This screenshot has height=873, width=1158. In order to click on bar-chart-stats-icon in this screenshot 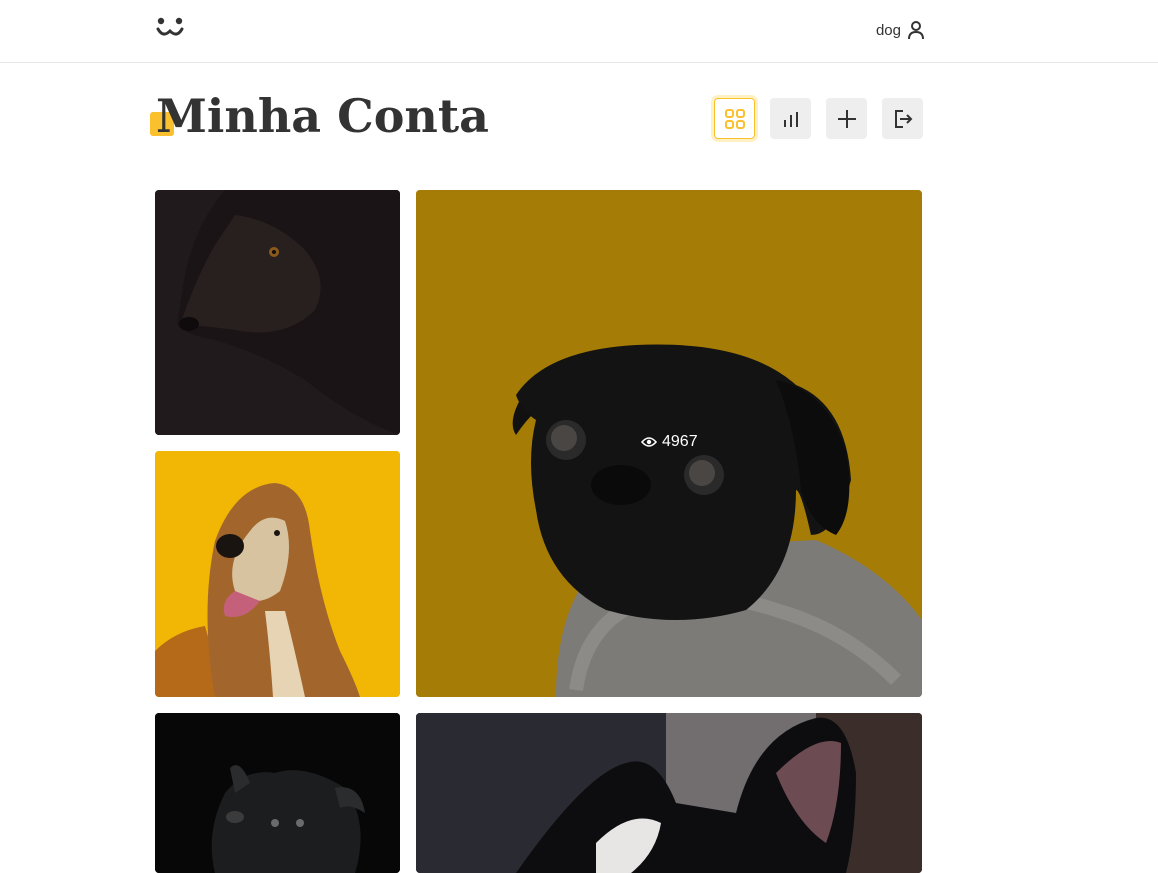, I will do `click(790, 119)`.